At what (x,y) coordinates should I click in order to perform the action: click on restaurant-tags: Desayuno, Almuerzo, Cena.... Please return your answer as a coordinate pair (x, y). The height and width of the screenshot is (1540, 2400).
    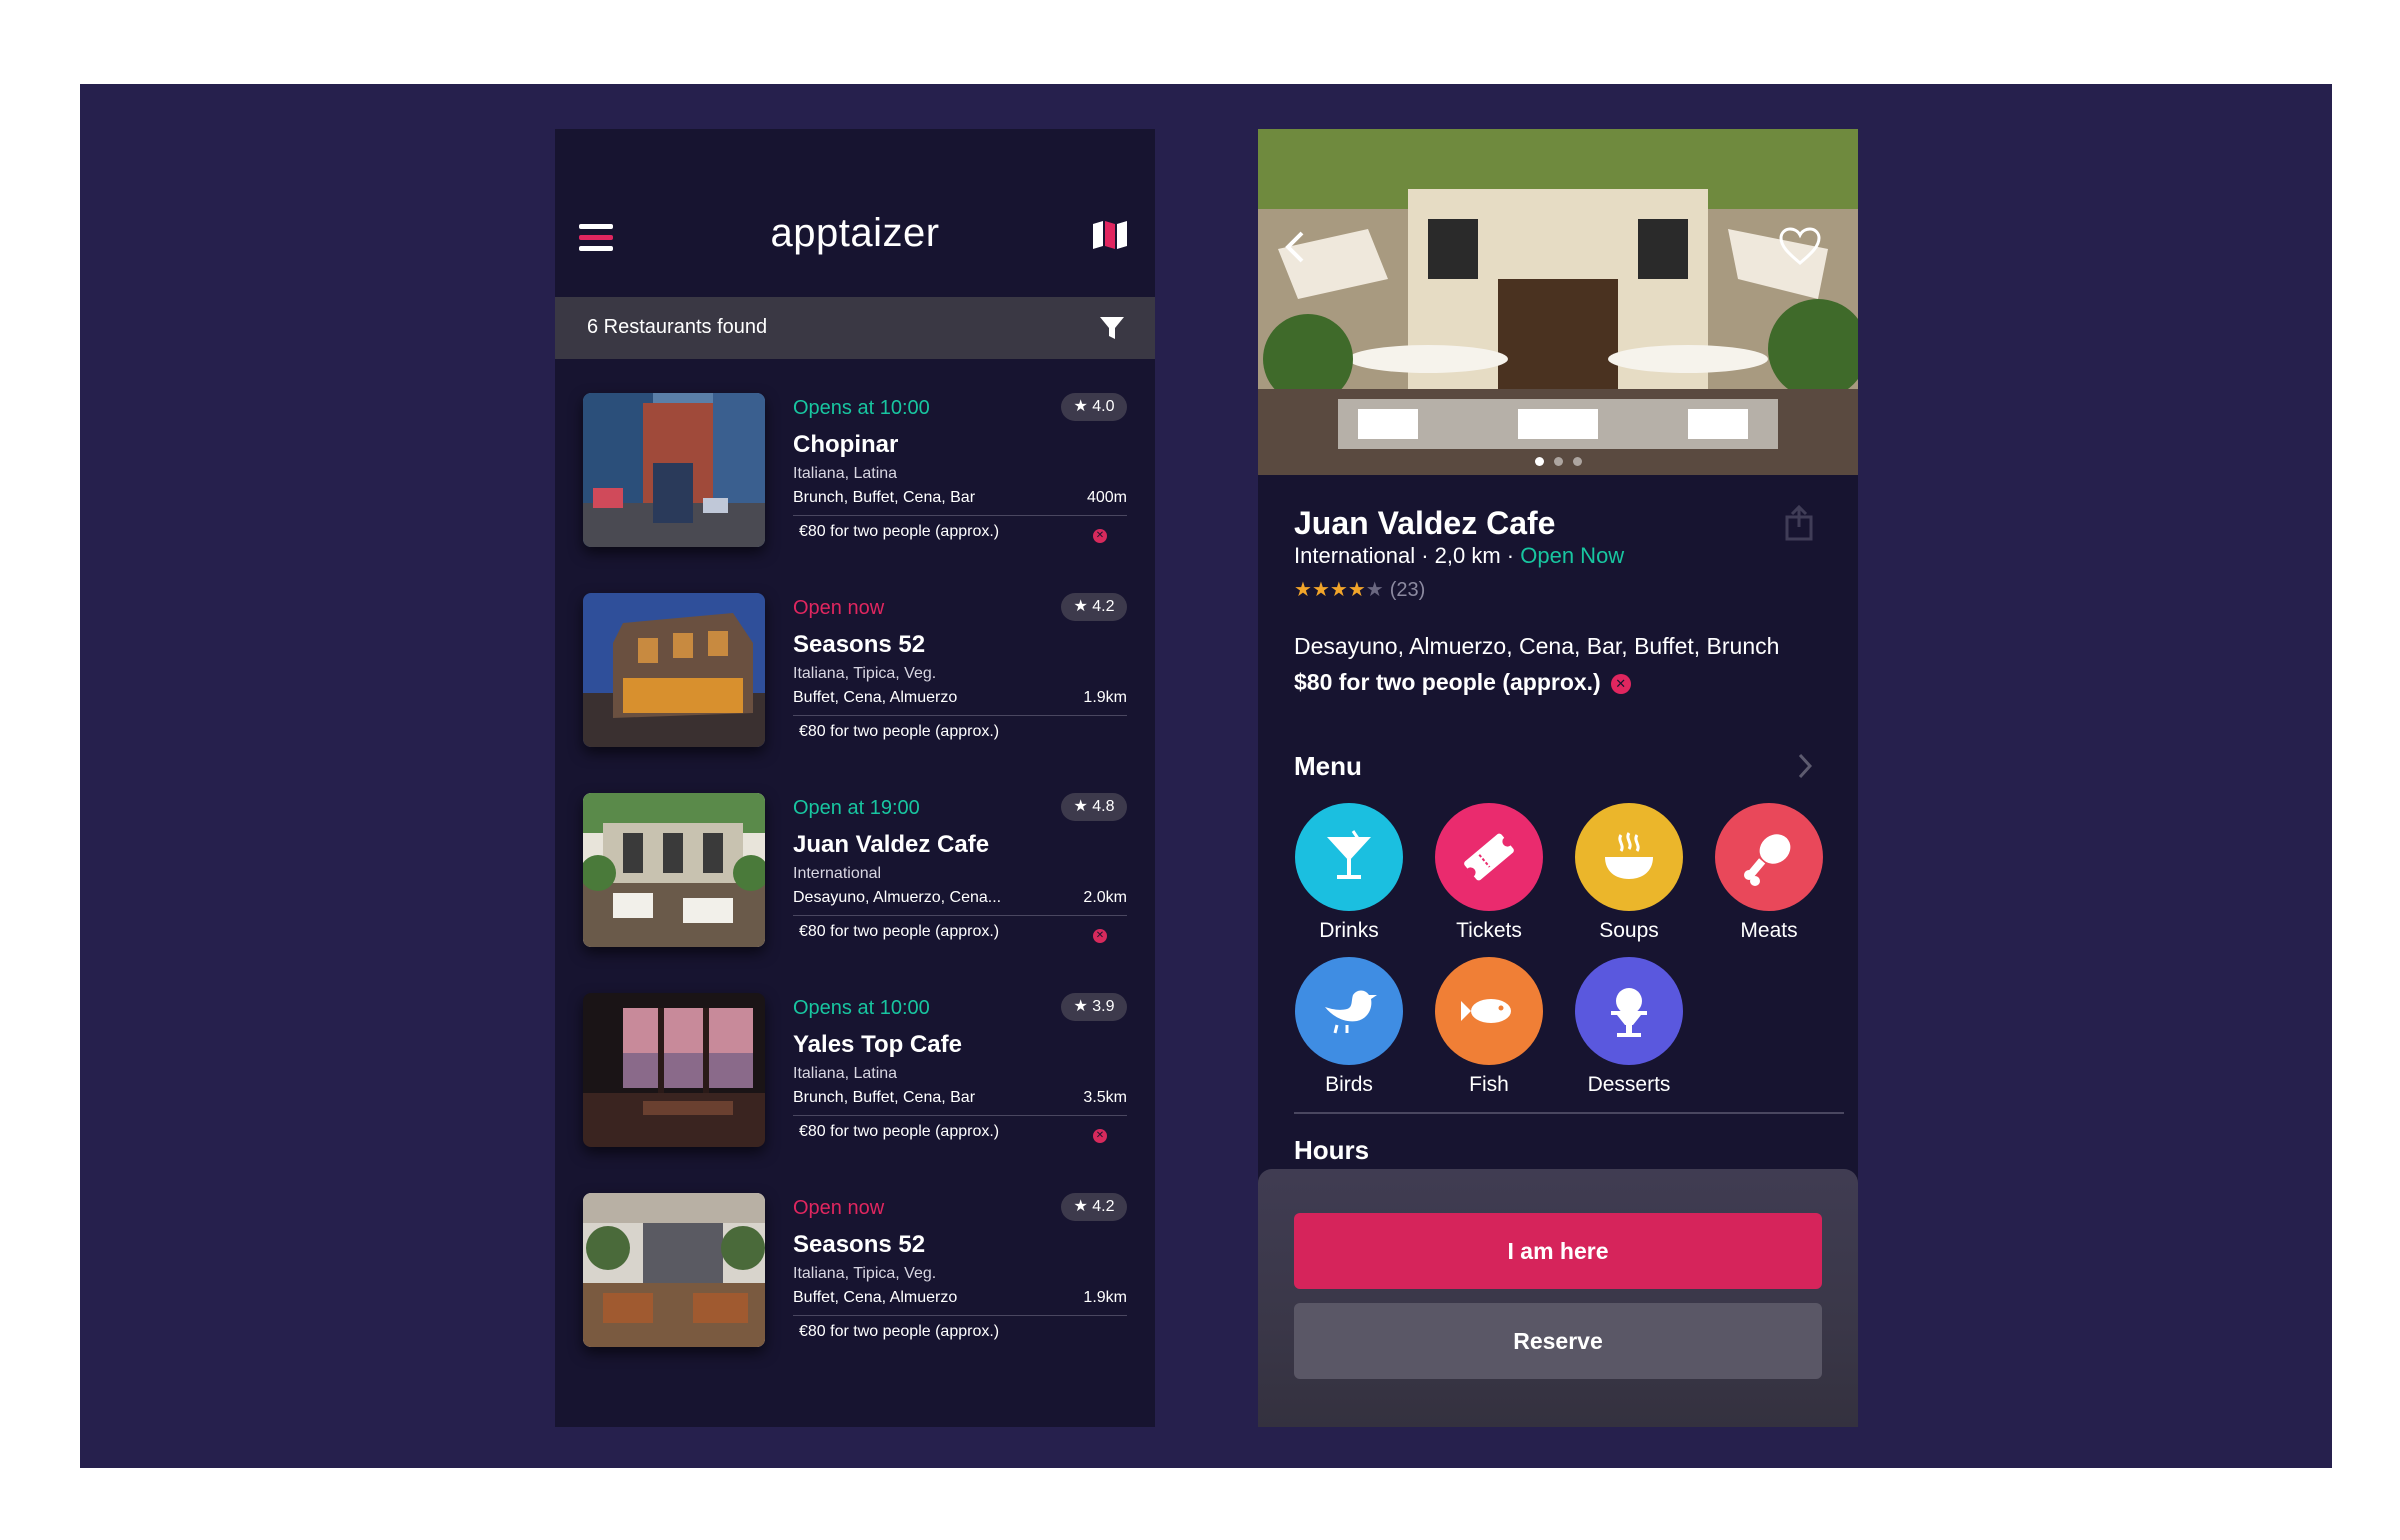
    Looking at the image, I should click on (897, 897).